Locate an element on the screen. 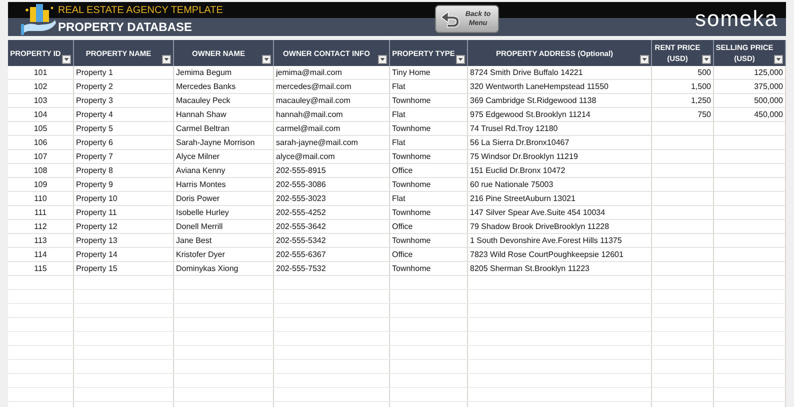  table-cell: 109 is located at coordinates (41, 185).